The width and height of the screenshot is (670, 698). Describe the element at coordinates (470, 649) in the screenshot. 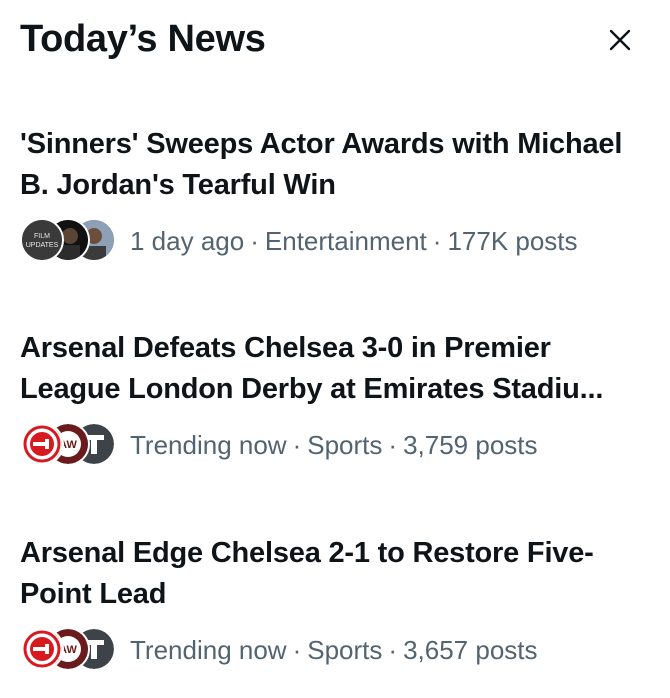

I see `news-post-count: 3,657 posts` at that location.